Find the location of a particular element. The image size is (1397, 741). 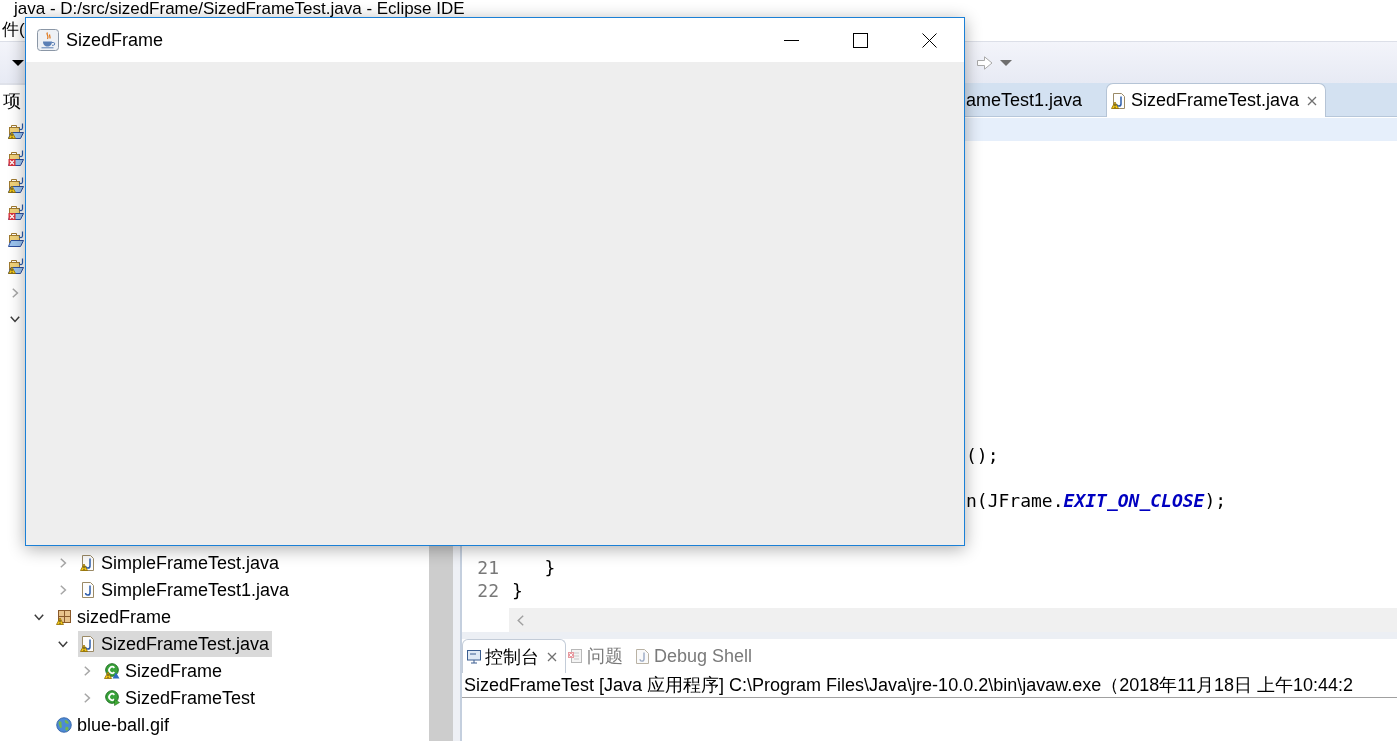

console-output: SizedFrameTest [Java 应用程序] C:\Program Files\Java\jre-10.0.2\bin\javaw.exe（2018年11月18日 上午10:44:2 is located at coordinates (909, 685).